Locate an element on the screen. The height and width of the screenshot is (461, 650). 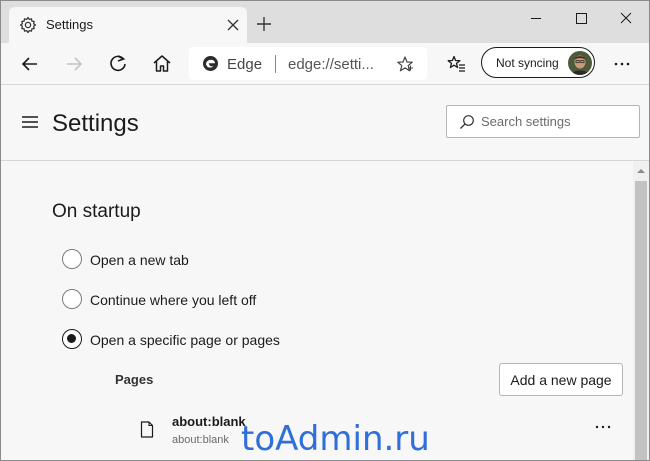
radio-button-selected is located at coordinates (72, 339).